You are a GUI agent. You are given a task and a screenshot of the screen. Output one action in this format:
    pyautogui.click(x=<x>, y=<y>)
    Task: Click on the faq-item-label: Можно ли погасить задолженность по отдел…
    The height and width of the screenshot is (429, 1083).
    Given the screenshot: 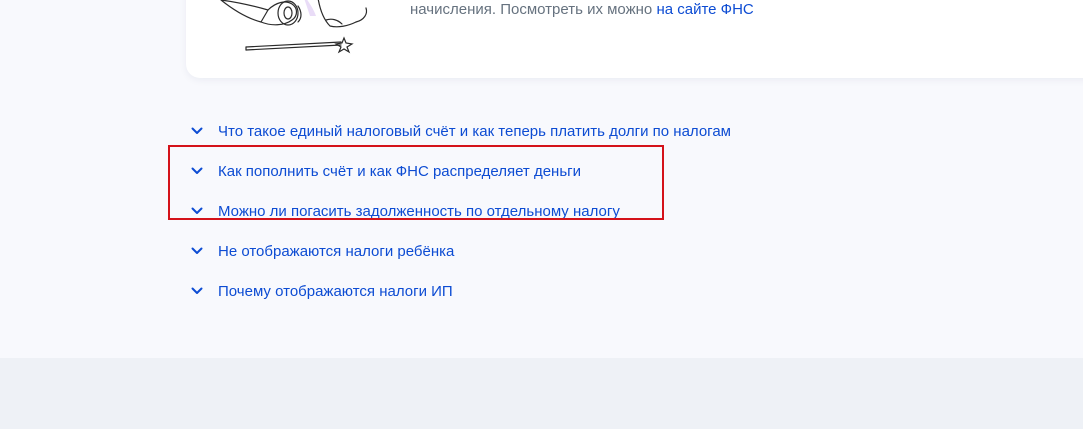 What is the action you would take?
    pyautogui.click(x=419, y=211)
    